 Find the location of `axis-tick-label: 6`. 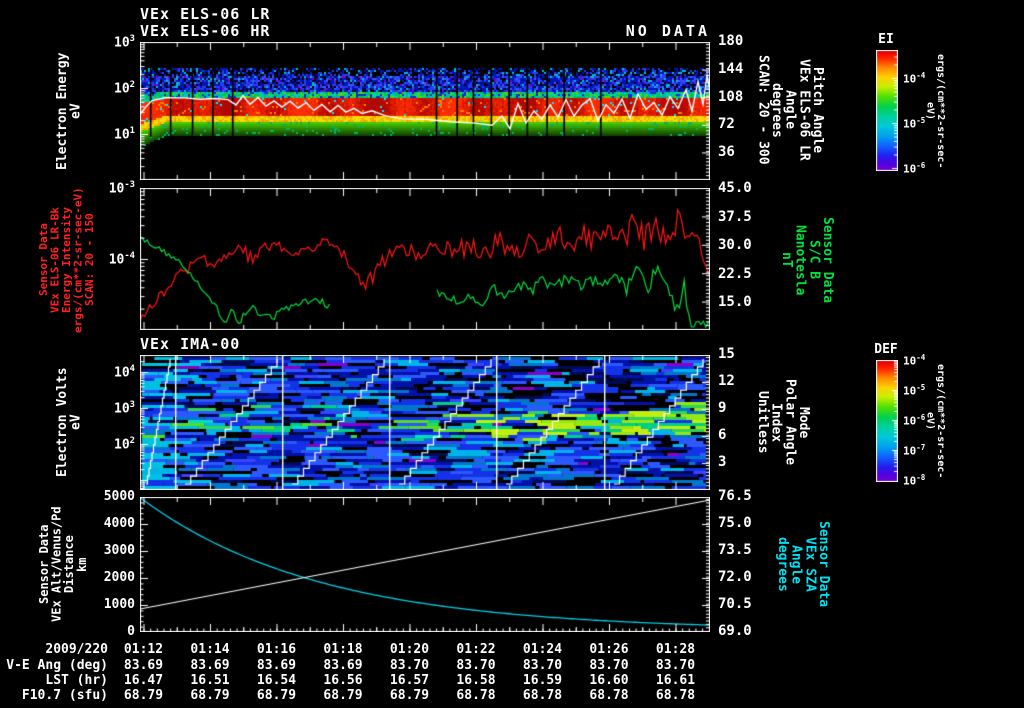

axis-tick-label: 6 is located at coordinates (722, 435).